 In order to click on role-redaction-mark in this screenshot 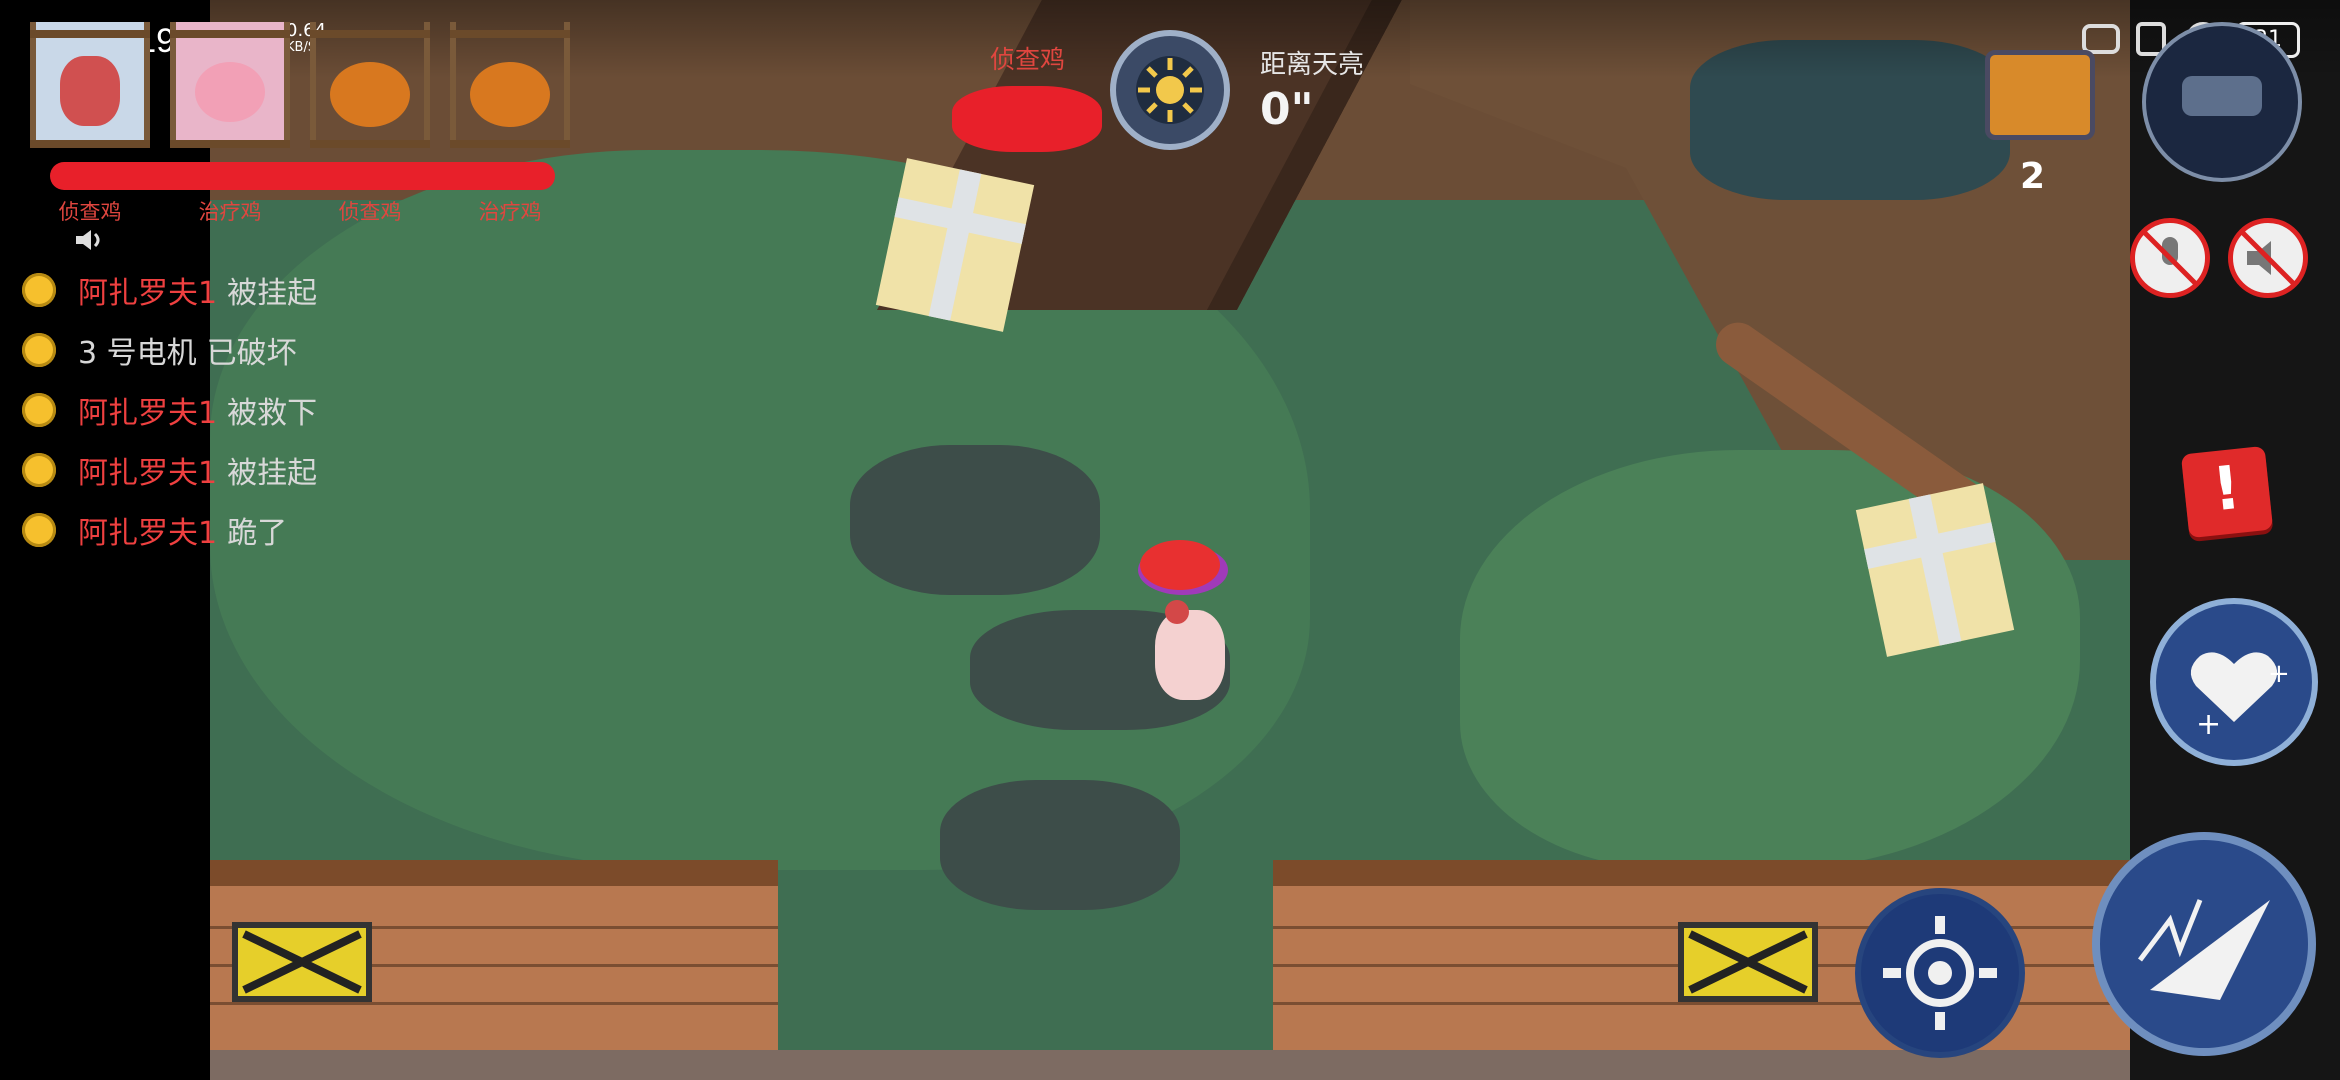, I will do `click(1027, 119)`.